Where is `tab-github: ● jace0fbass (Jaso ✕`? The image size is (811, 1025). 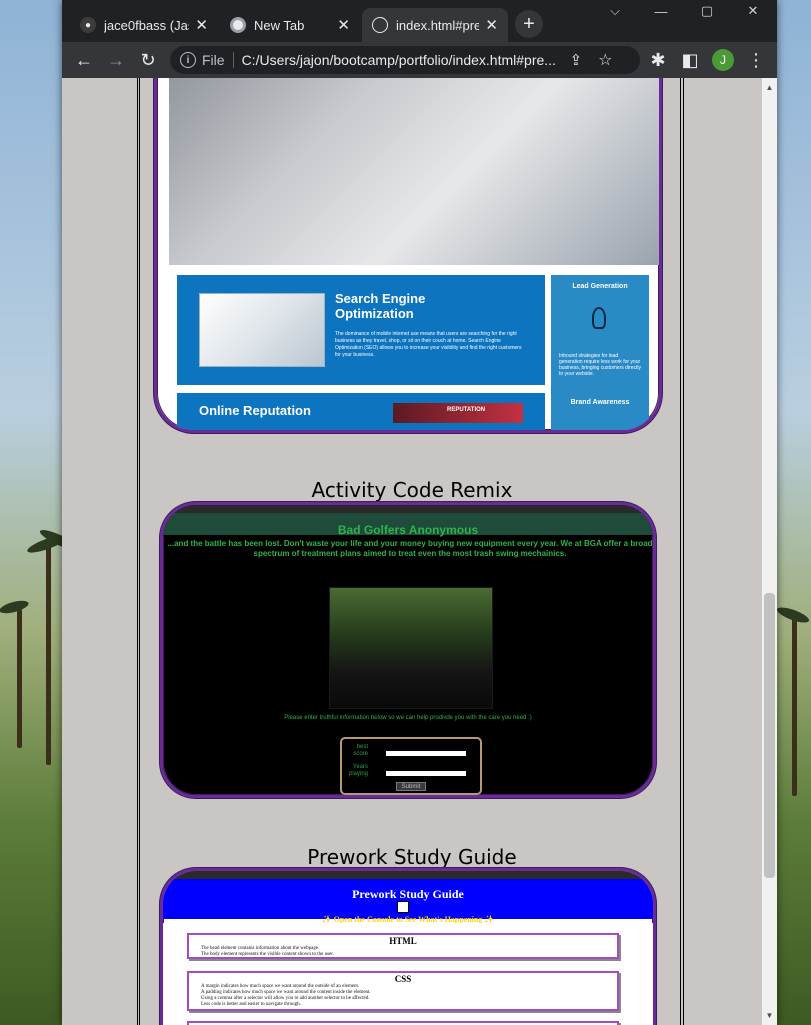
tab-github: ● jace0fbass (Jaso ✕ is located at coordinates (144, 25).